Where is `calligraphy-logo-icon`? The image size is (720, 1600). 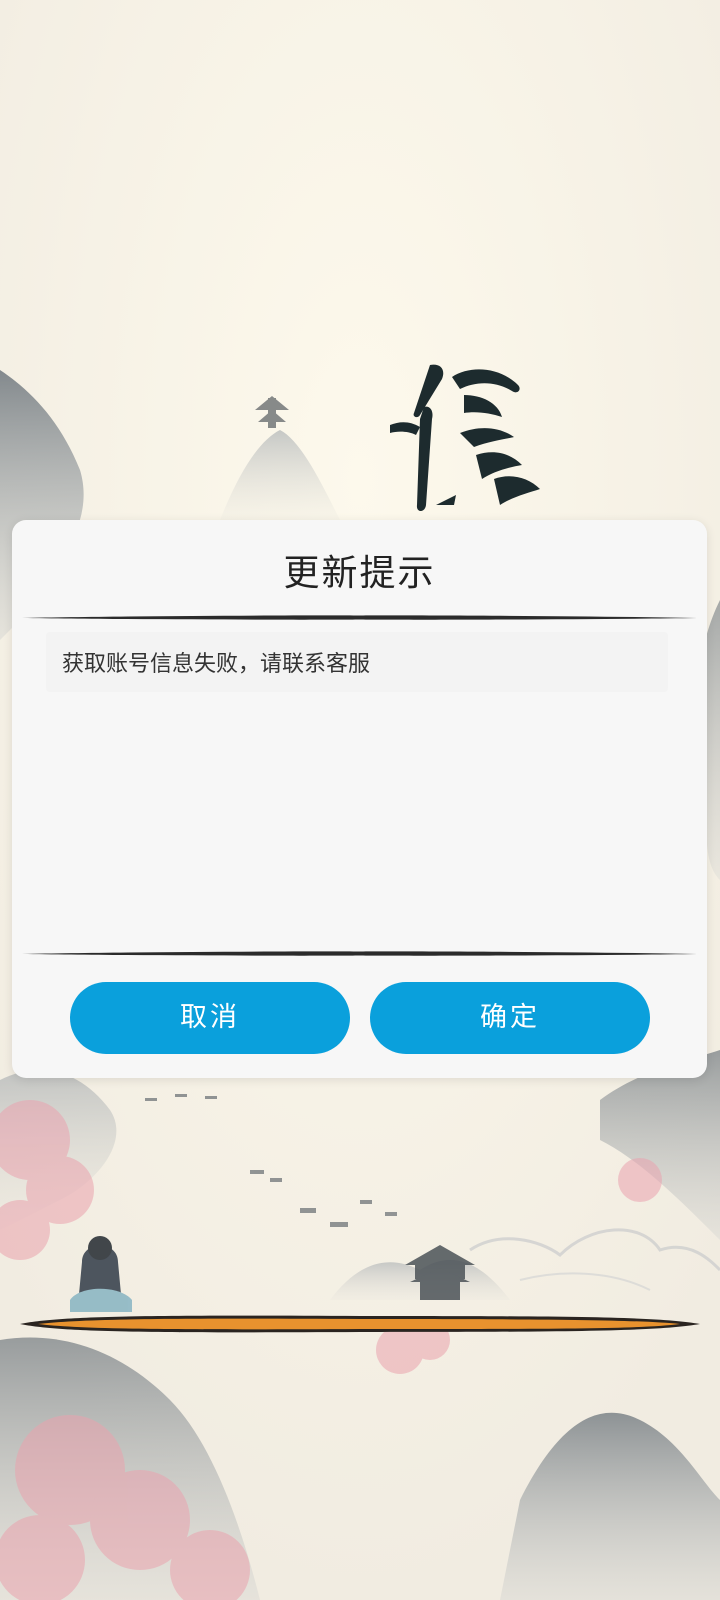
calligraphy-logo-icon is located at coordinates (465, 437).